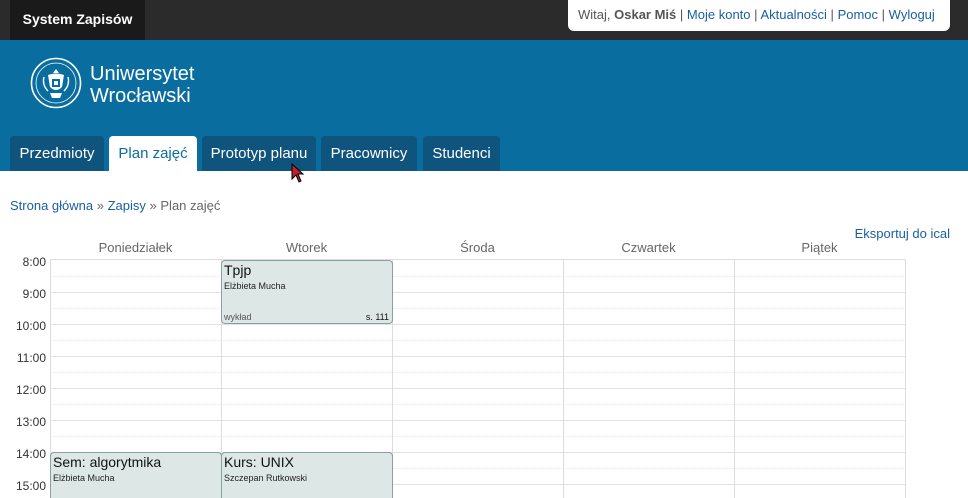  I want to click on breadcrumb: Strona główna » Zapisy » Plan zajęć, so click(115, 205).